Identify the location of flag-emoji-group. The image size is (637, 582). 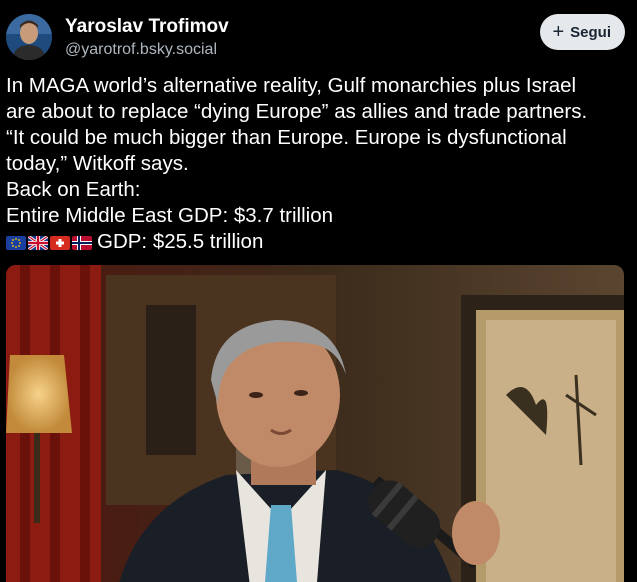
(49, 243).